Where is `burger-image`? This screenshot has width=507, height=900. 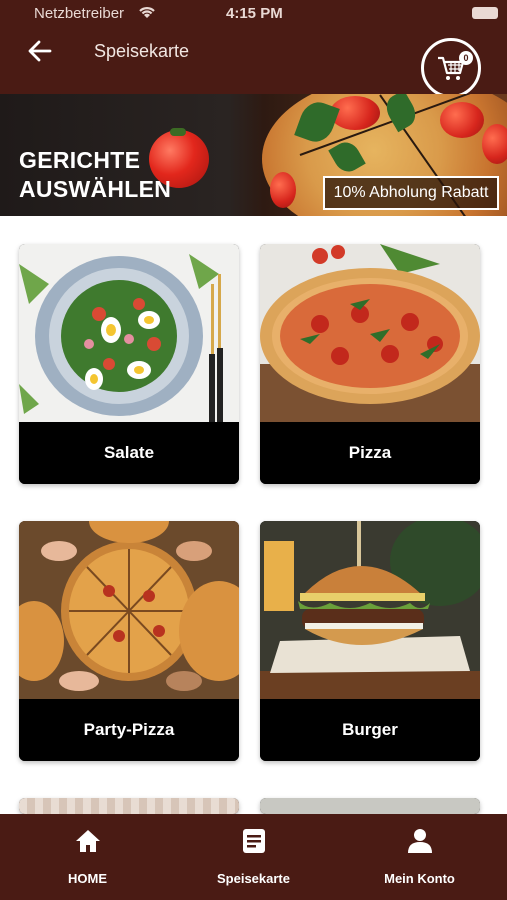 burger-image is located at coordinates (370, 610).